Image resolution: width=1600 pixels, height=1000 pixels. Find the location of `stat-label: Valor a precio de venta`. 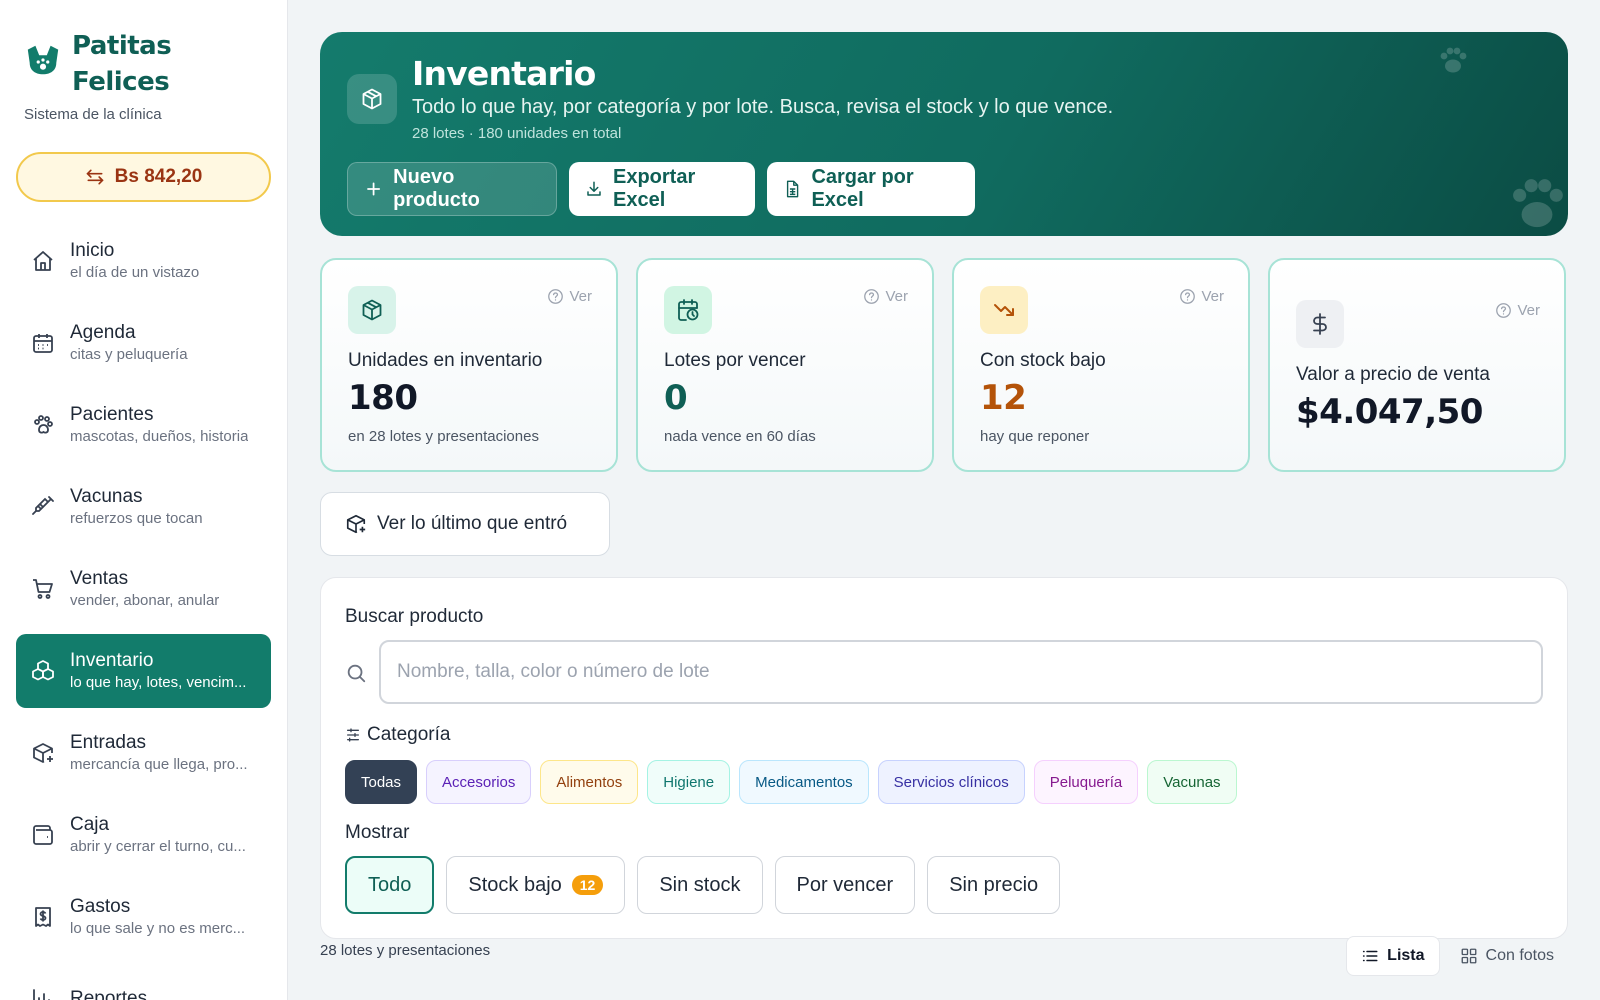

stat-label: Valor a precio de venta is located at coordinates (1393, 374).